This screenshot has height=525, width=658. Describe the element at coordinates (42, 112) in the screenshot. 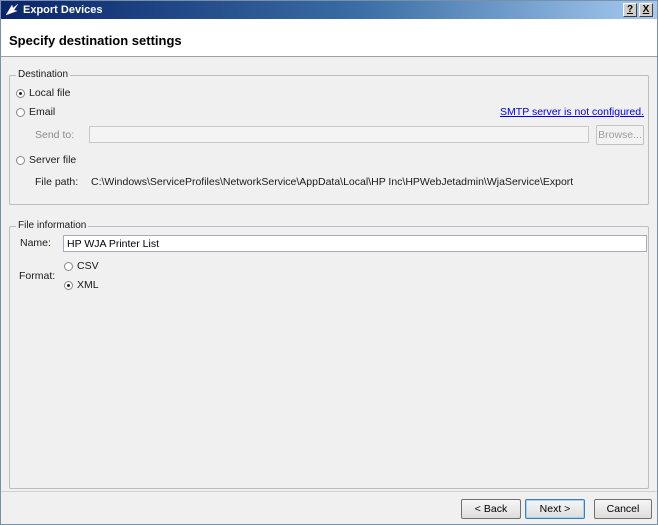

I see `email-label: Email` at that location.